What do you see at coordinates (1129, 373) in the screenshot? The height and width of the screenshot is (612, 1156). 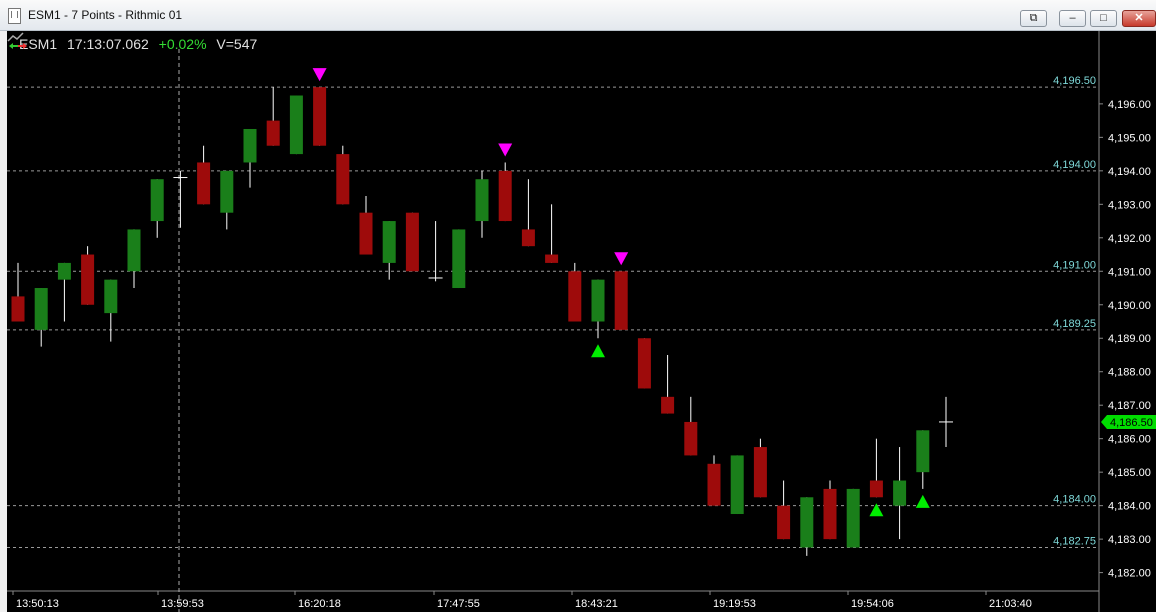 I see `y-tick-label: 4,188.00` at bounding box center [1129, 373].